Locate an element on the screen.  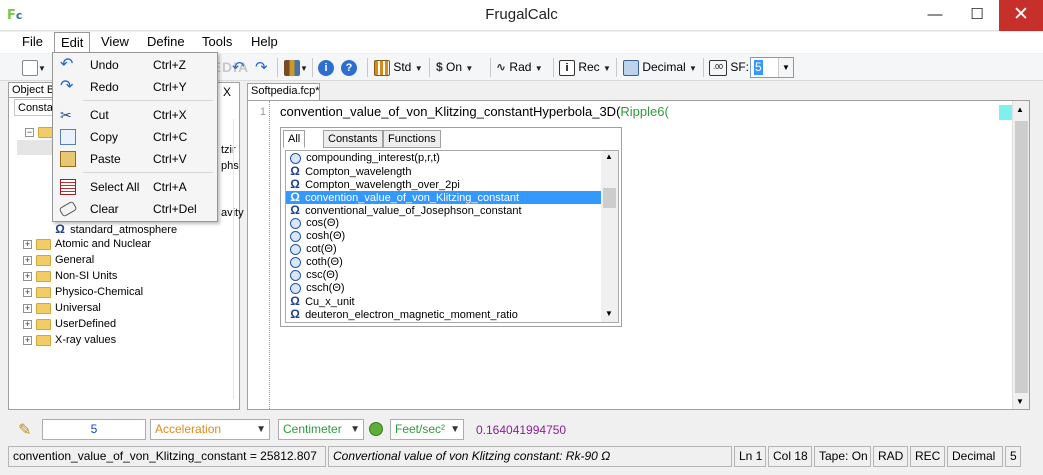
menu-define: Define is located at coordinates (166, 42).